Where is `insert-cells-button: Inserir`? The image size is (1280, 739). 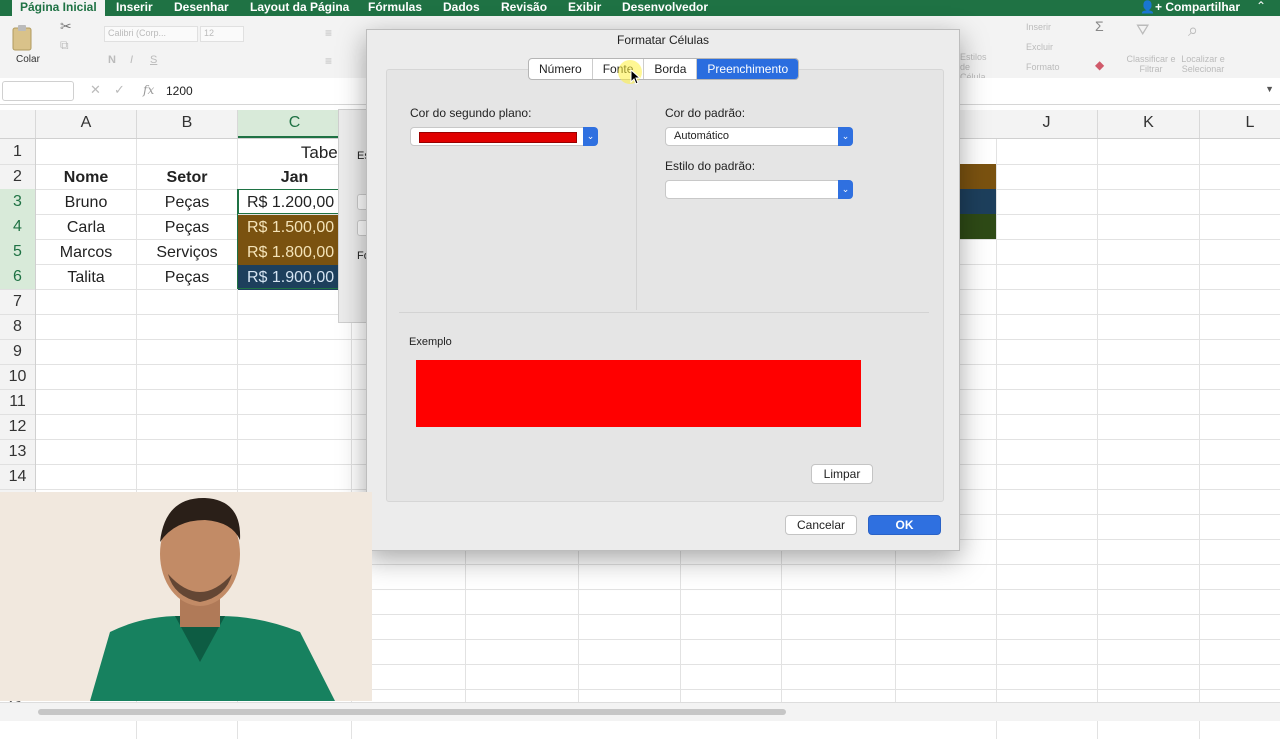 insert-cells-button: Inserir is located at coordinates (1038, 27).